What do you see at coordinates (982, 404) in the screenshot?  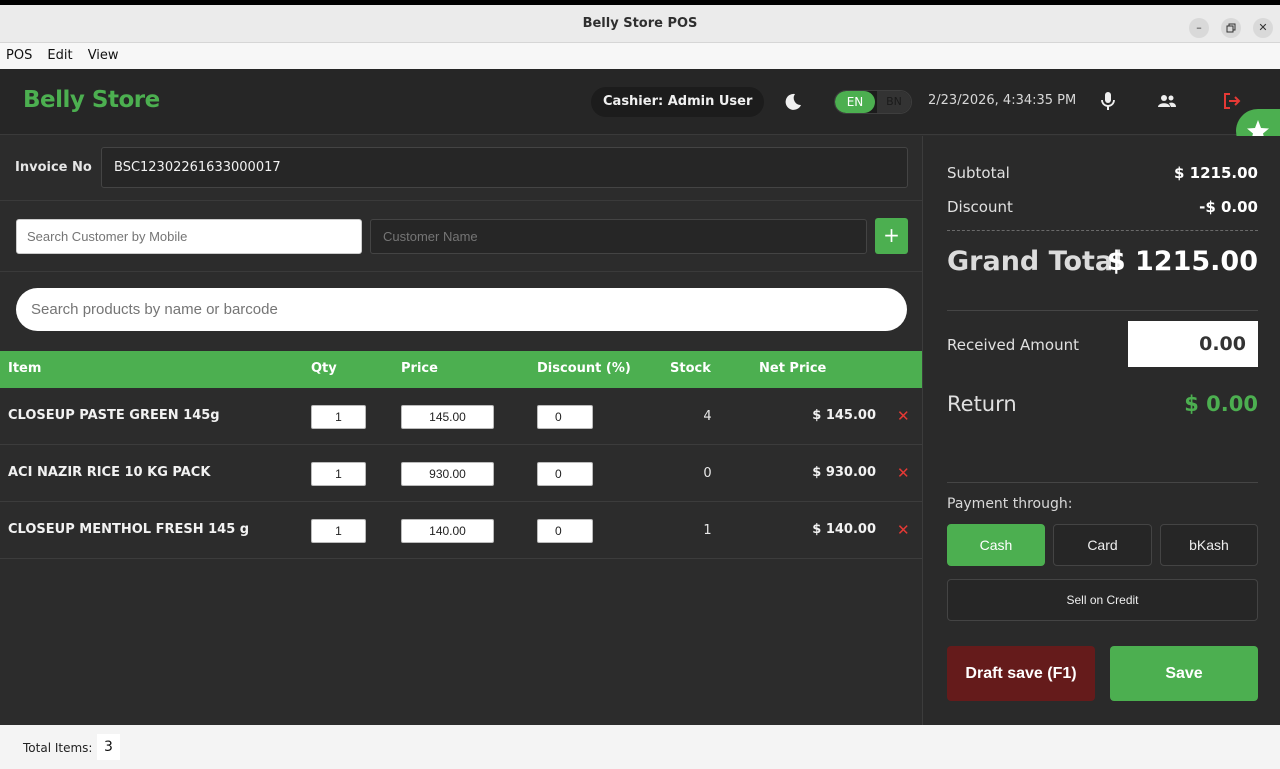 I see `return-label: Return` at bounding box center [982, 404].